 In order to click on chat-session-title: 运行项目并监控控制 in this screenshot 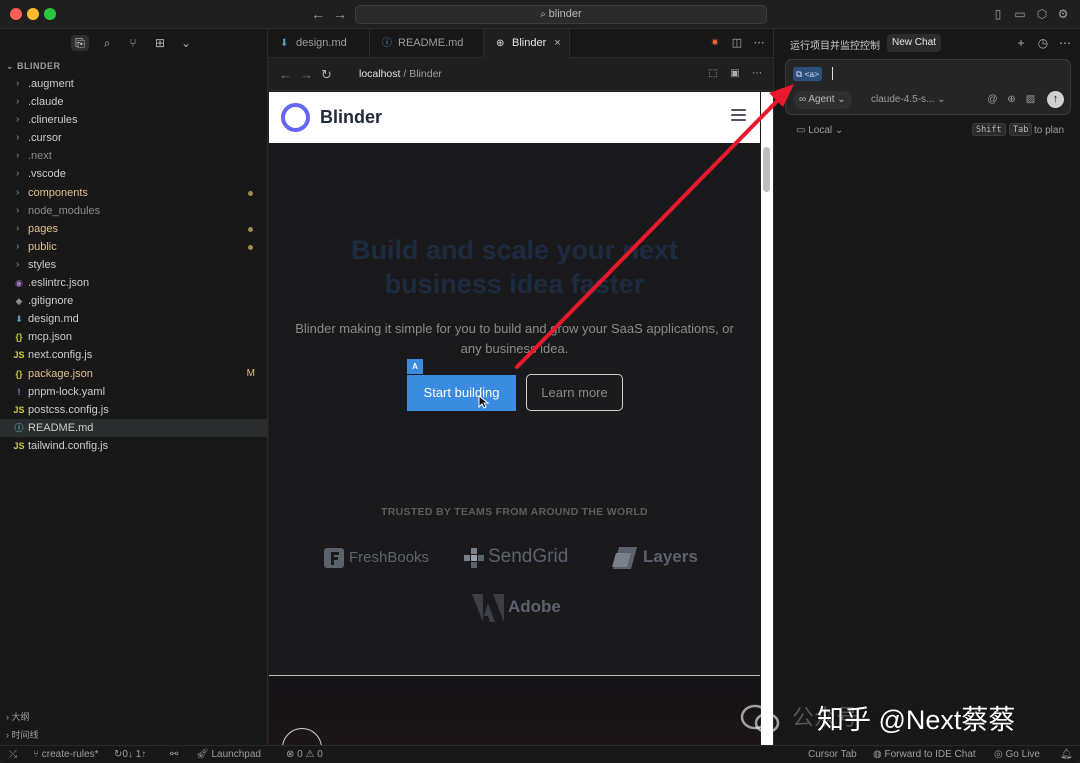, I will do `click(835, 44)`.